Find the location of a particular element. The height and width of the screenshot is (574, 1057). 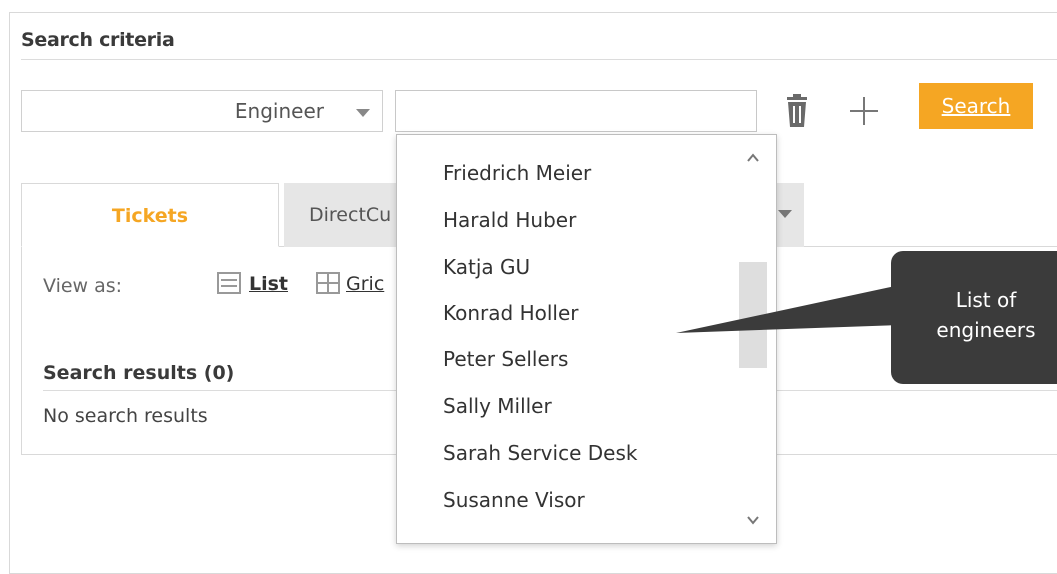

chevron-up-icon is located at coordinates (753, 158).